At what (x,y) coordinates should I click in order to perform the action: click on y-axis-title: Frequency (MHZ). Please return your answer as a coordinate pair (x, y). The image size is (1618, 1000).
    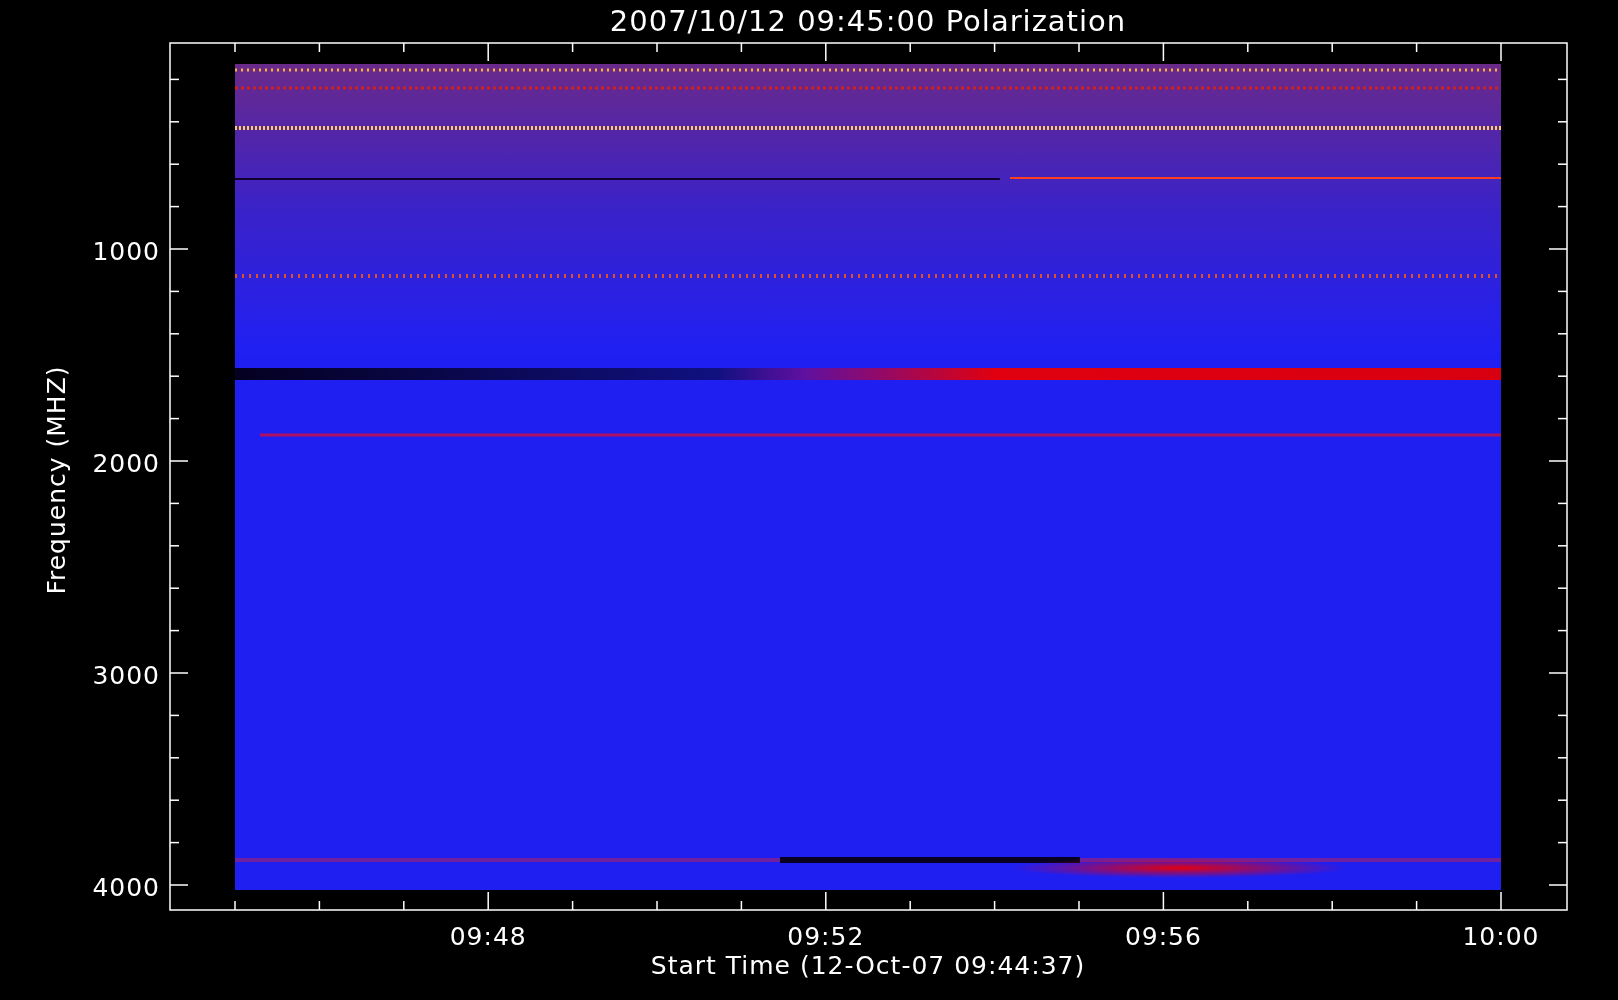
    Looking at the image, I should click on (56, 480).